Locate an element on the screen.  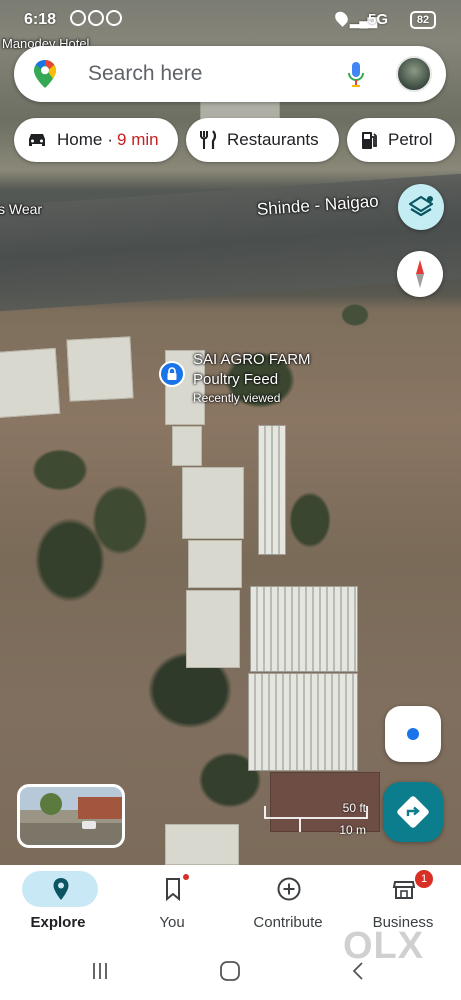
avatar is located at coordinates (414, 74).